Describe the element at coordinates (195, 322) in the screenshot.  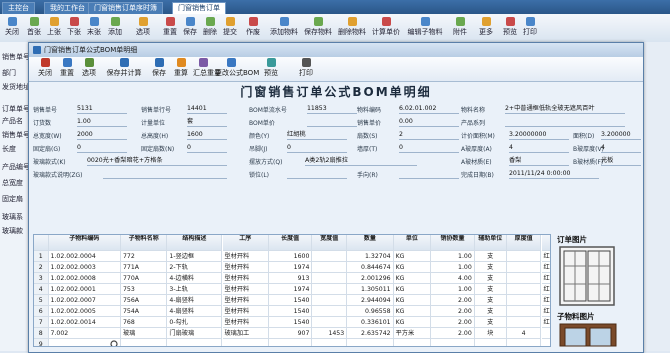
I see `grid-cell: 0-勾扎` at that location.